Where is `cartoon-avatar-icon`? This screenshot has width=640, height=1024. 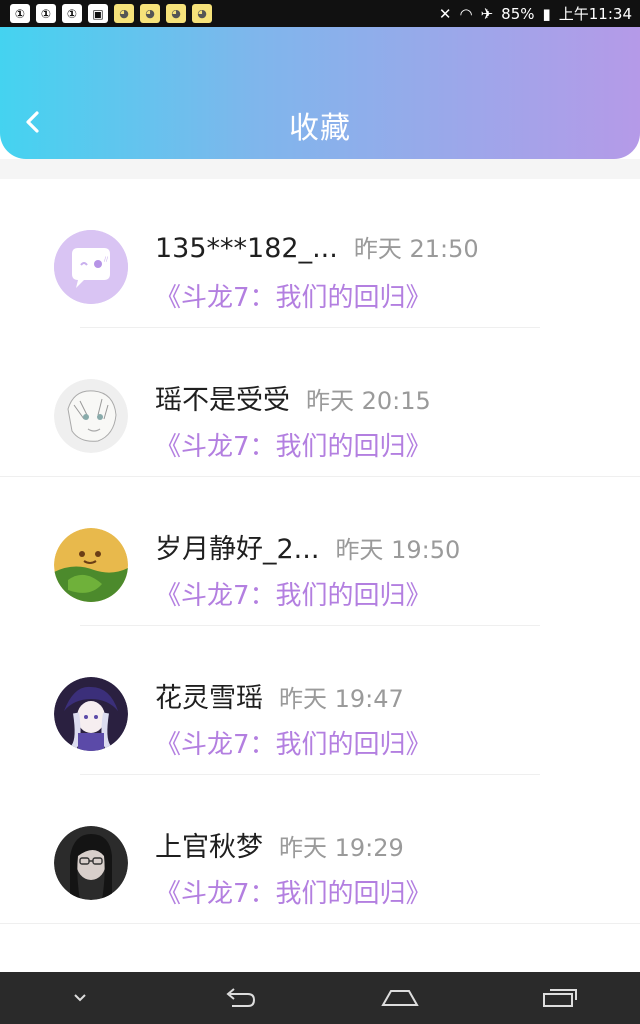
cartoon-avatar-icon is located at coordinates (91, 565).